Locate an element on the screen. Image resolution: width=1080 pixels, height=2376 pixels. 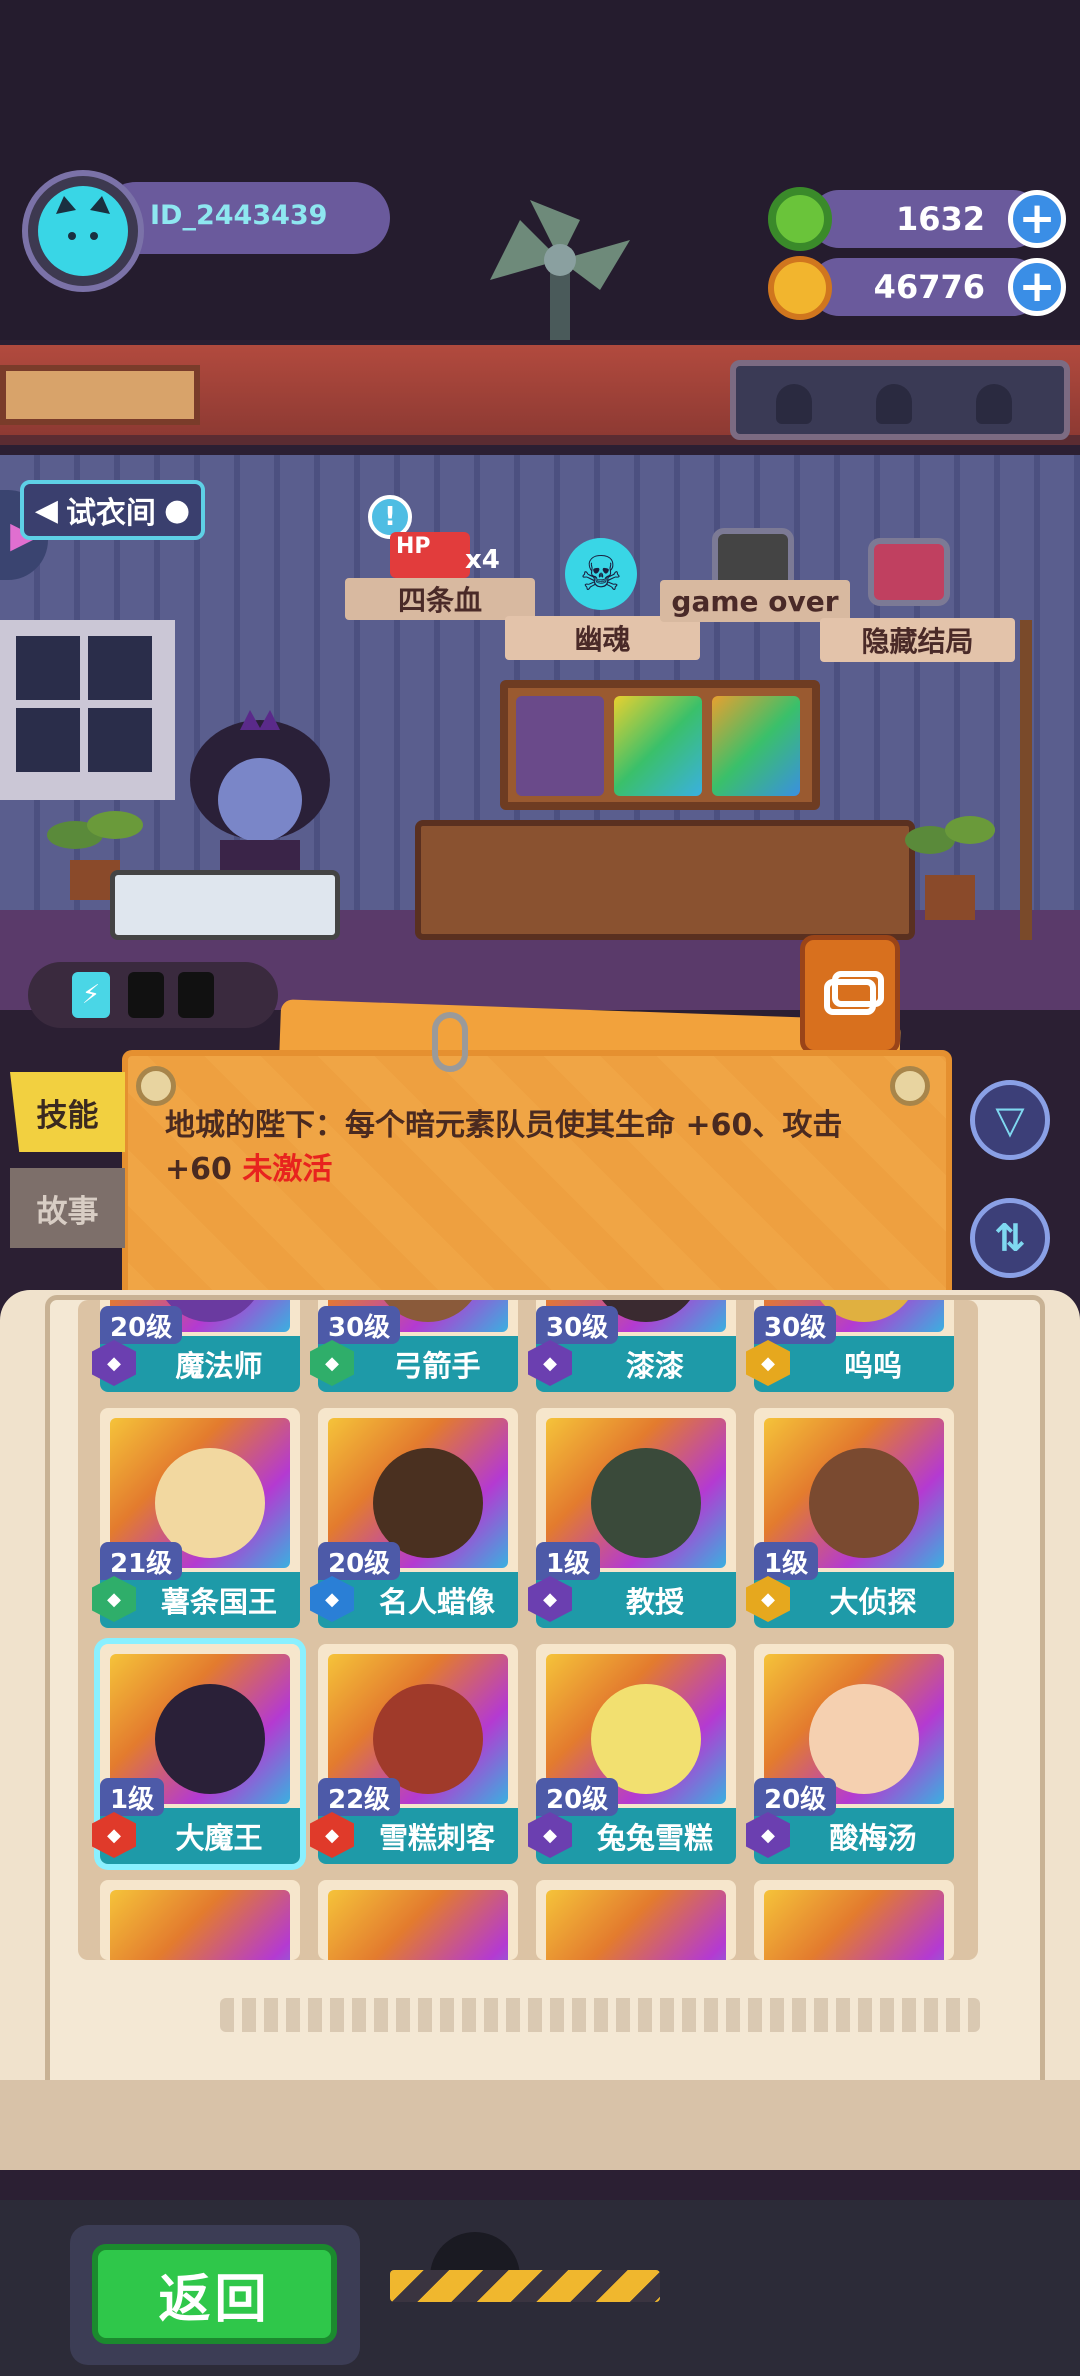
hero-card: 兔兔雪糕 20级 ◆ is located at coordinates (632, 1754).